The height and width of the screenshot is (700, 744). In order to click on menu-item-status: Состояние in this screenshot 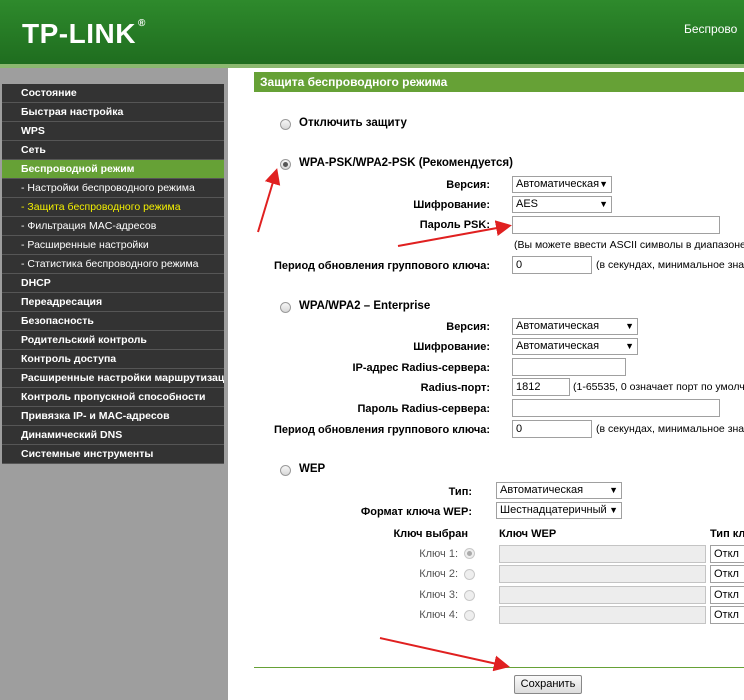, I will do `click(113, 93)`.